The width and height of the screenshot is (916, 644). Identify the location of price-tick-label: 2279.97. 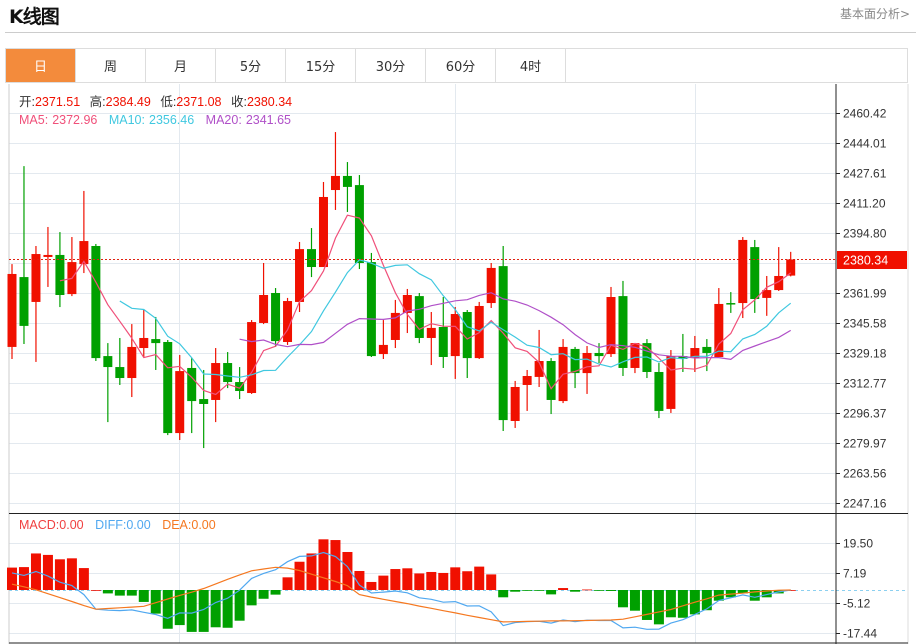
(865, 444).